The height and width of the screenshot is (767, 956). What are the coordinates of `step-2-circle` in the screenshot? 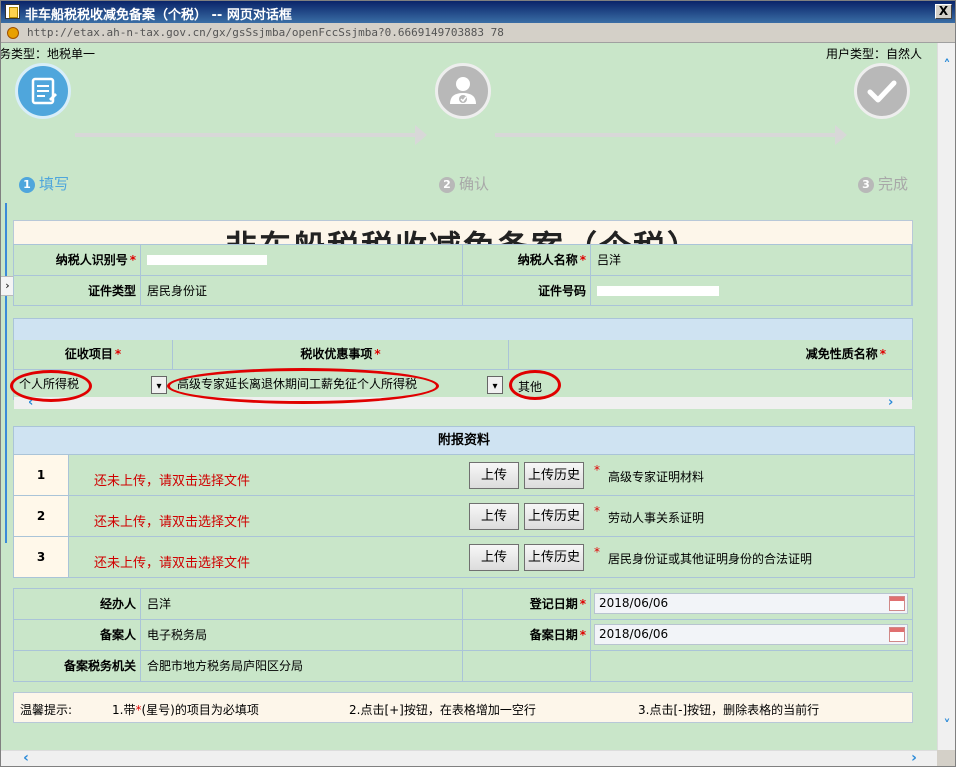 It's located at (463, 91).